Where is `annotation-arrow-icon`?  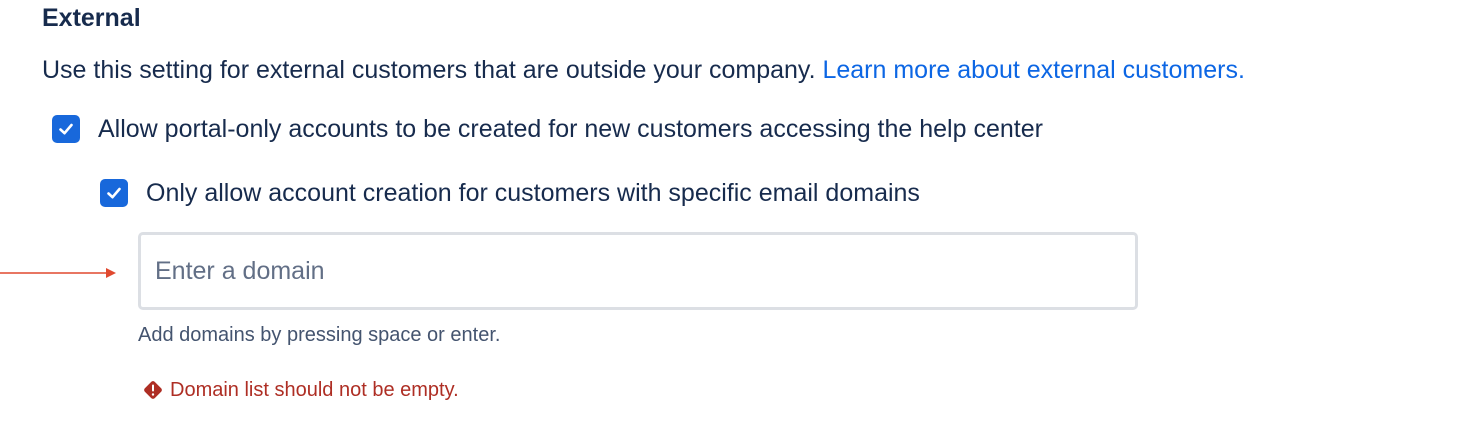 annotation-arrow-icon is located at coordinates (58, 273).